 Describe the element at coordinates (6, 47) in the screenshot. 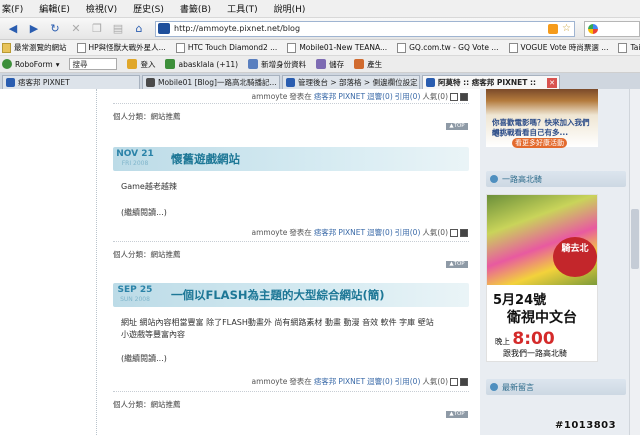

I see `folder-icon` at that location.